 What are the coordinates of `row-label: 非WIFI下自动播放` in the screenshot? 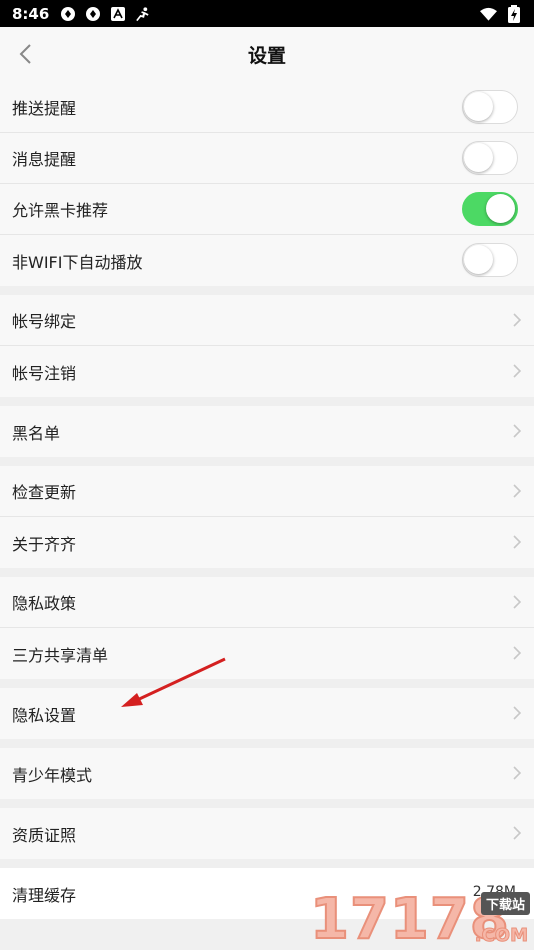 It's located at (77, 262).